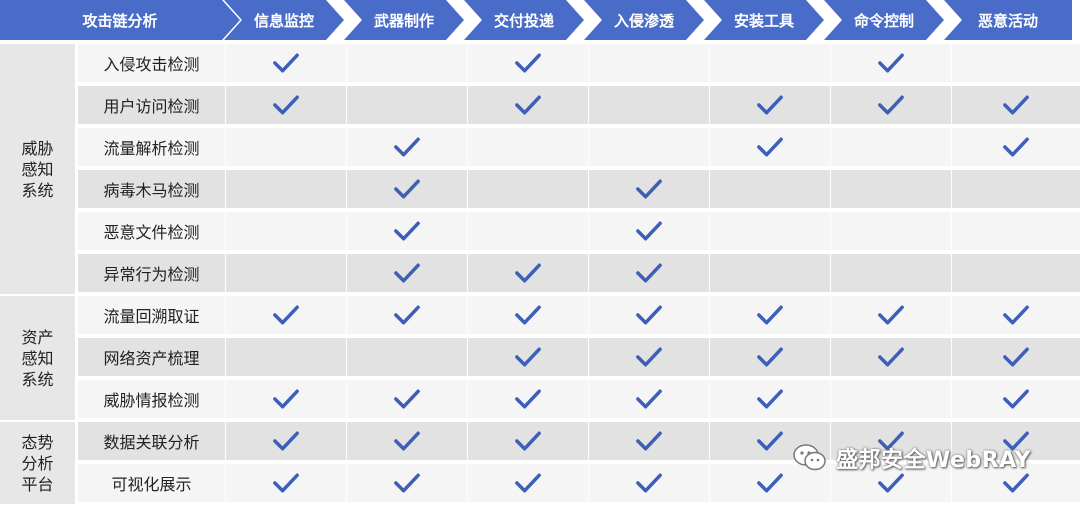  What do you see at coordinates (578, 232) in the screenshot?
I see `table-row: 恶意文件检测` at bounding box center [578, 232].